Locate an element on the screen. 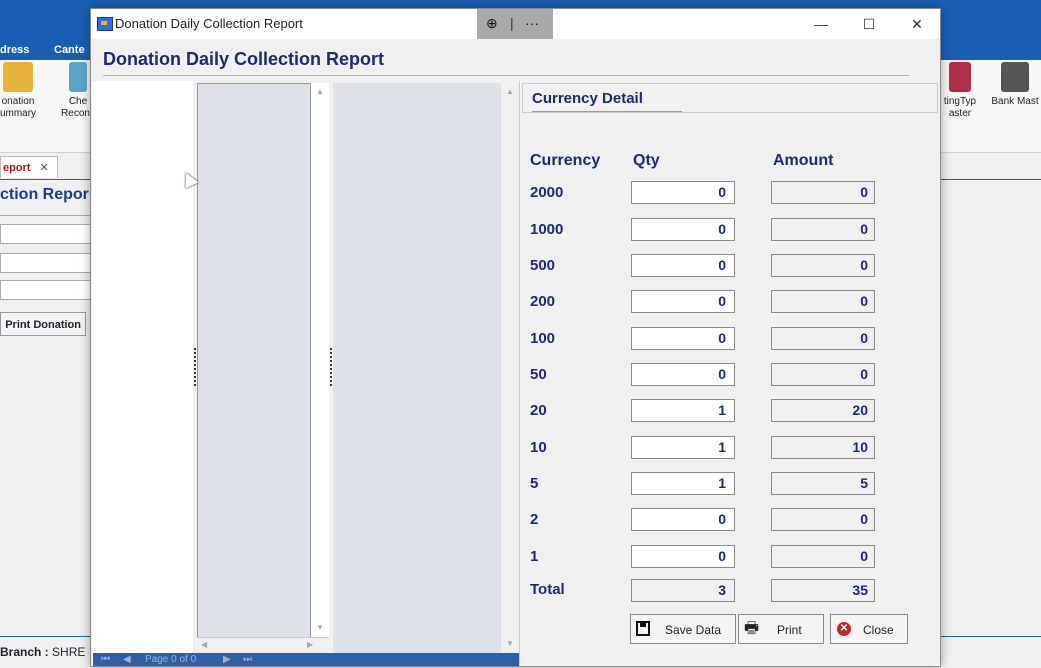 The image size is (1041, 668). qty-input-2000: 0 is located at coordinates (683, 192).